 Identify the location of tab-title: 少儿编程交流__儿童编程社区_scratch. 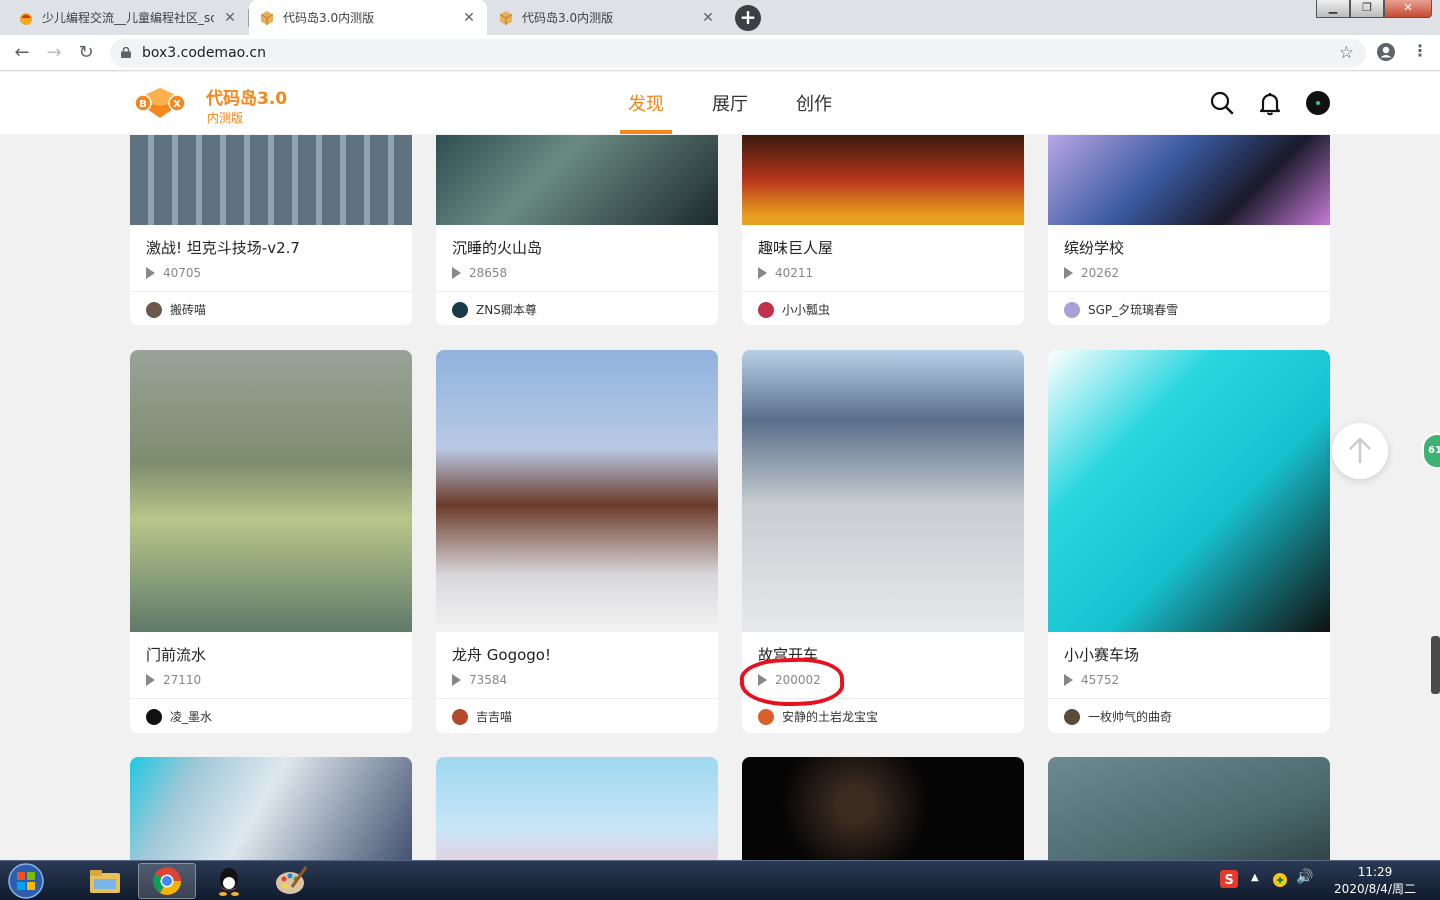
(128, 18).